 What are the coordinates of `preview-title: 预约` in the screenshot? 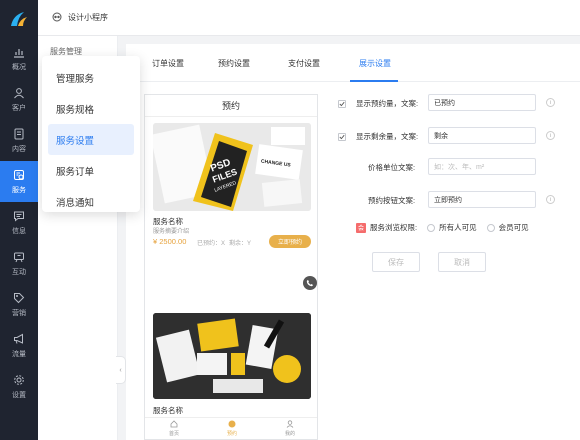 It's located at (231, 106).